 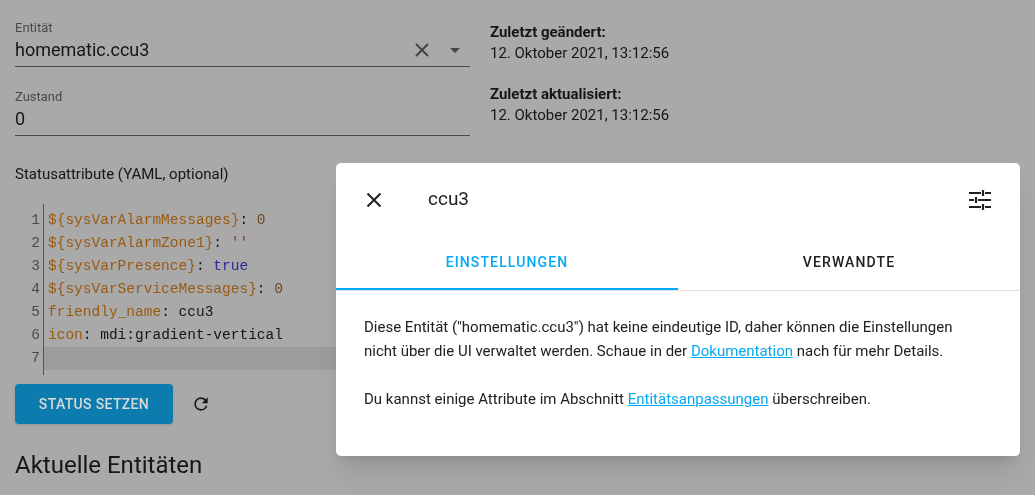 I want to click on paragraph: Du kannst einige Attribute im Abschnitt Entitätsanpassungen überschreiben., so click(x=618, y=399).